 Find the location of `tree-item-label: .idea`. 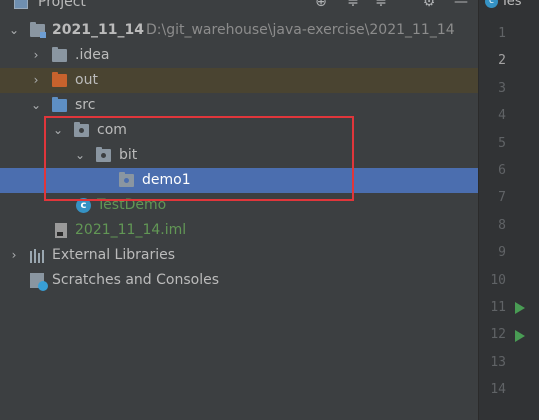

tree-item-label: .idea is located at coordinates (92, 55).